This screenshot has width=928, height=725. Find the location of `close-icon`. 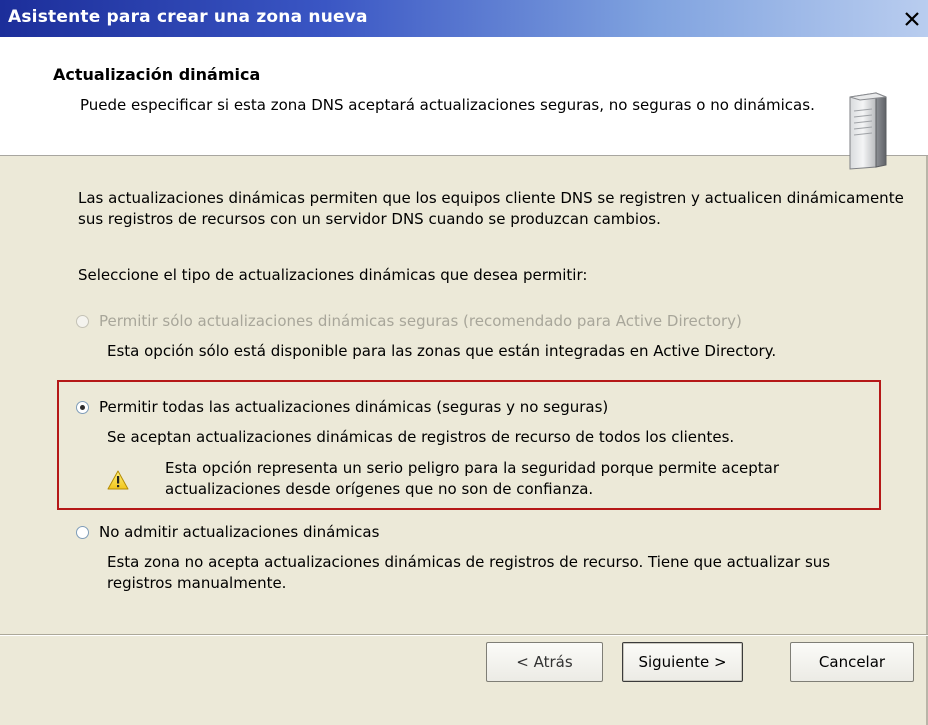

close-icon is located at coordinates (912, 19).